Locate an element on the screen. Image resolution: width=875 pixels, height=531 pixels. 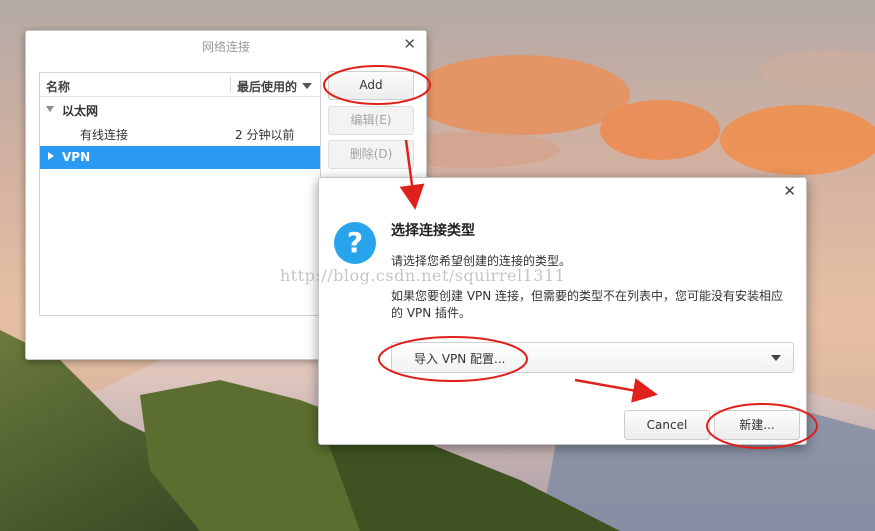
connection-list: 名称 最后使用的 以太网 有线连接 2 分钟以前 VPN is located at coordinates (180, 194).